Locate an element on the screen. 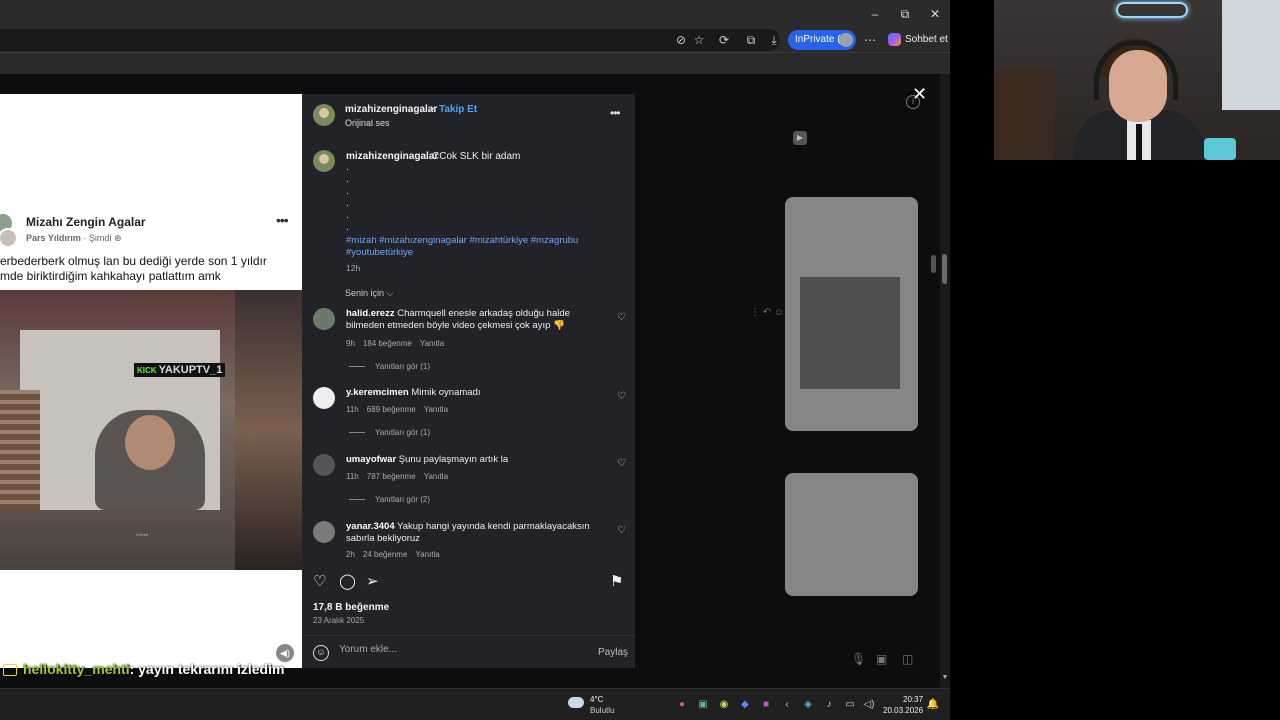  post-comment-button: Paylaş is located at coordinates (613, 652).